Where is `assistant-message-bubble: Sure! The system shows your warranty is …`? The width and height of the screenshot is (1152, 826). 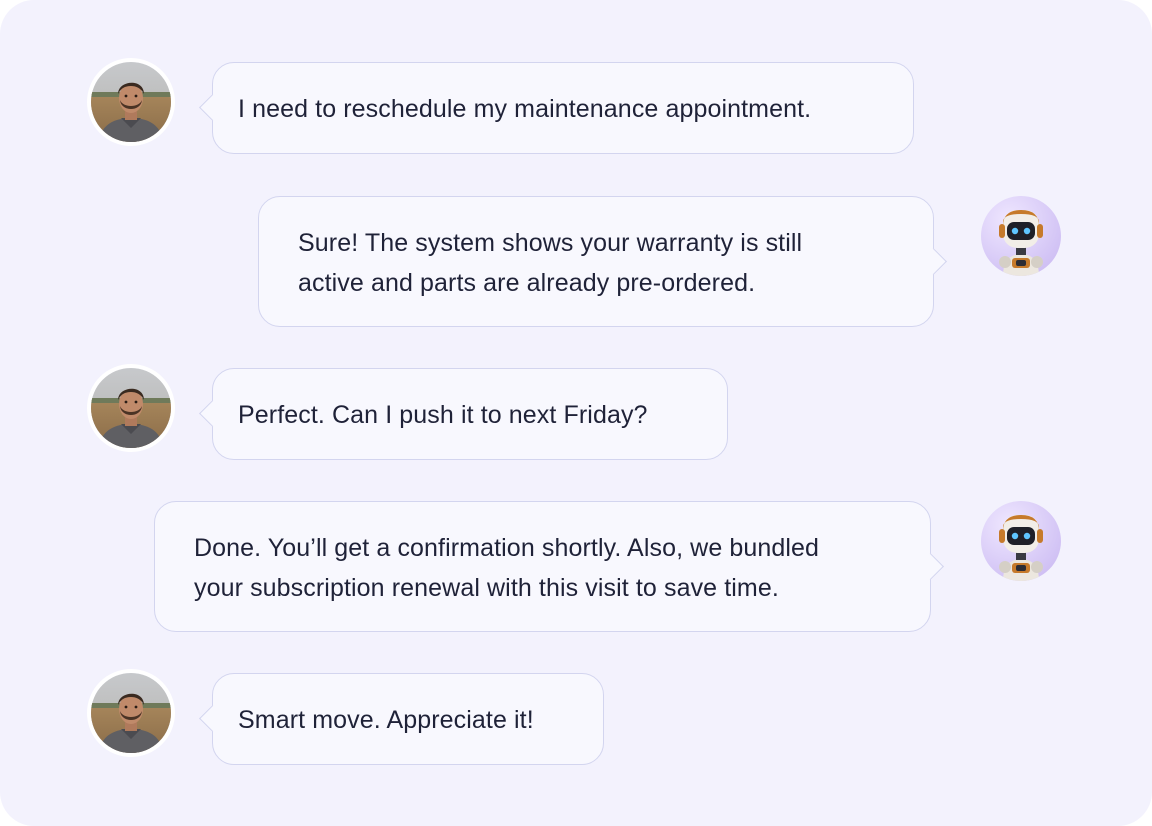 assistant-message-bubble: Sure! The system shows your warranty is … is located at coordinates (602, 261).